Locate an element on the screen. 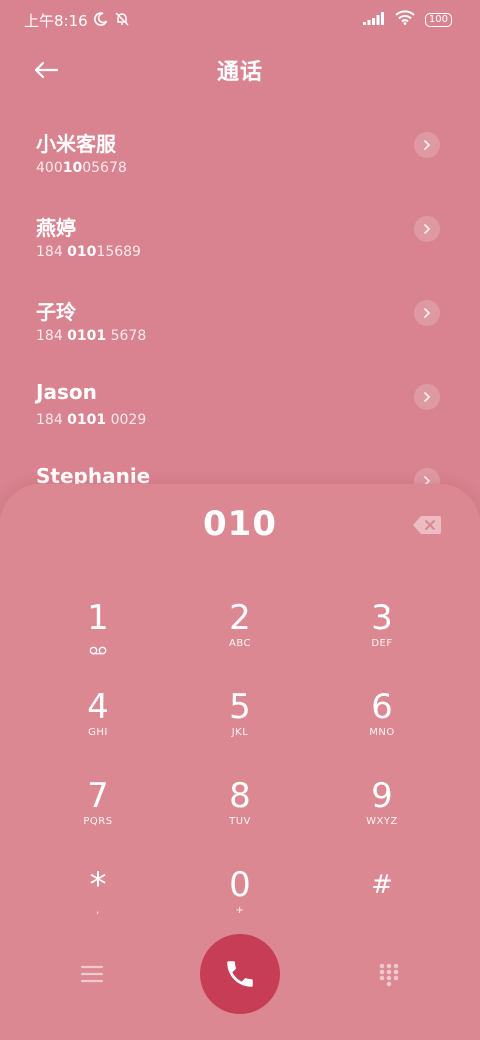 This screenshot has width=480, height=1040. menu-button is located at coordinates (92, 974).